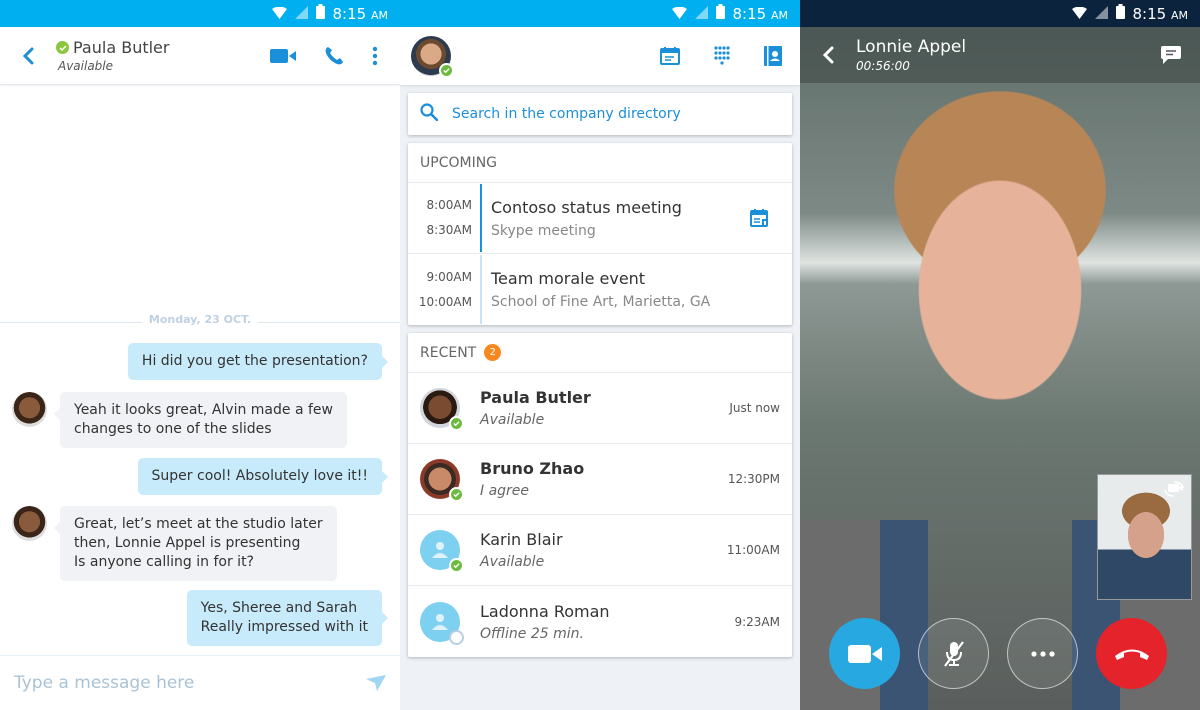  Describe the element at coordinates (456, 637) in the screenshot. I see `presence-offline-icon` at that location.